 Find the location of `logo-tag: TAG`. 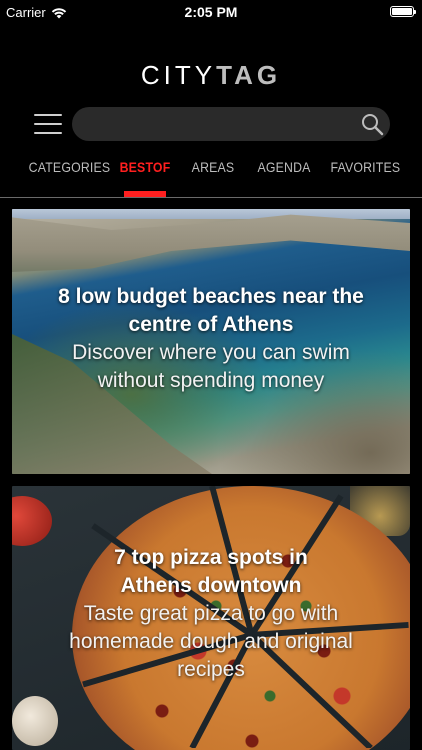

logo-tag: TAG is located at coordinates (249, 75).